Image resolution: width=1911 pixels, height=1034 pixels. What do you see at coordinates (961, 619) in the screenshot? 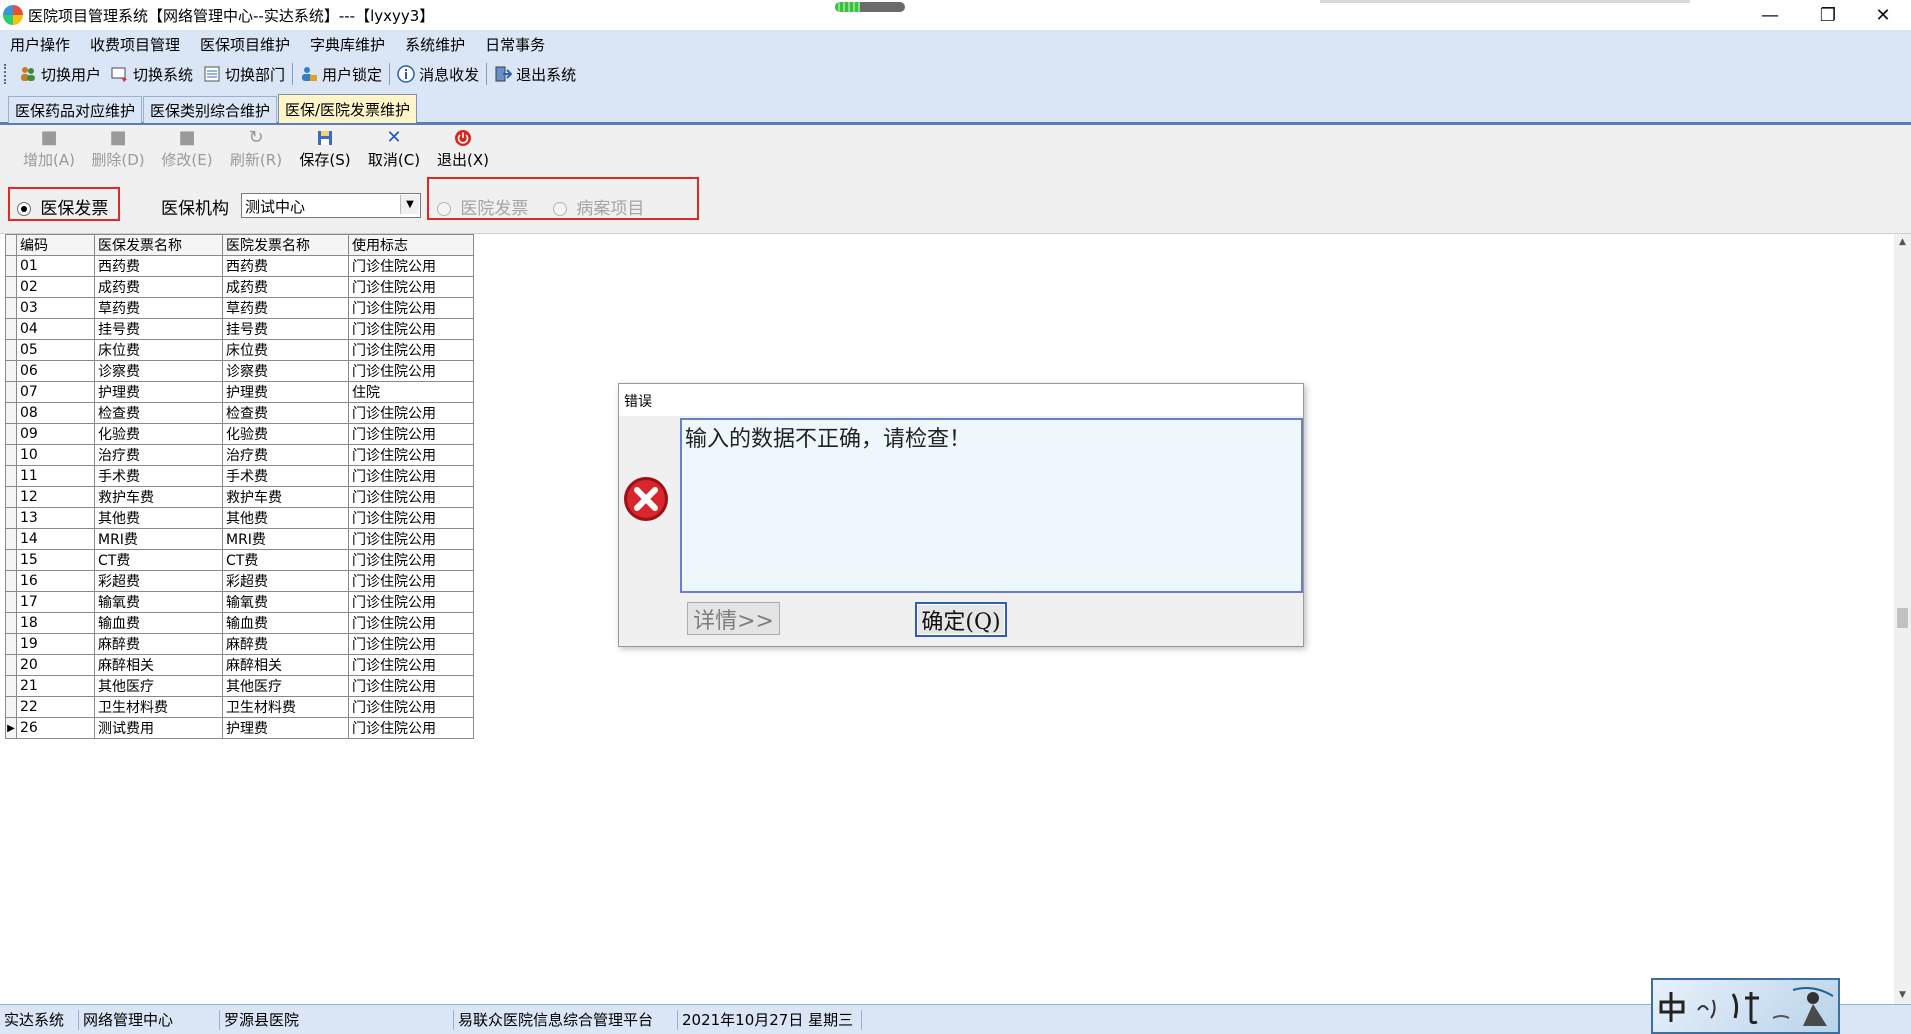
I see `ok-button: 确定(Q)` at bounding box center [961, 619].